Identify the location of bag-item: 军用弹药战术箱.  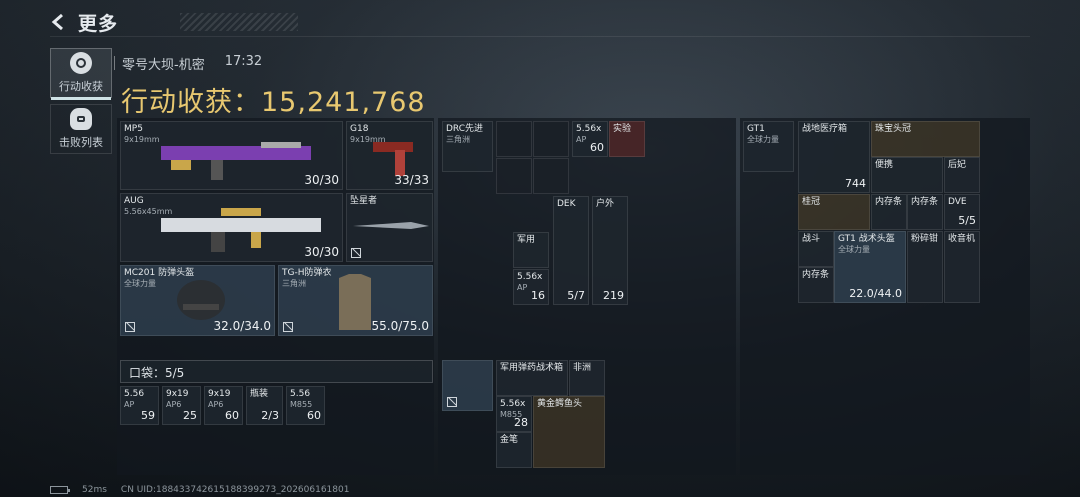
(532, 378).